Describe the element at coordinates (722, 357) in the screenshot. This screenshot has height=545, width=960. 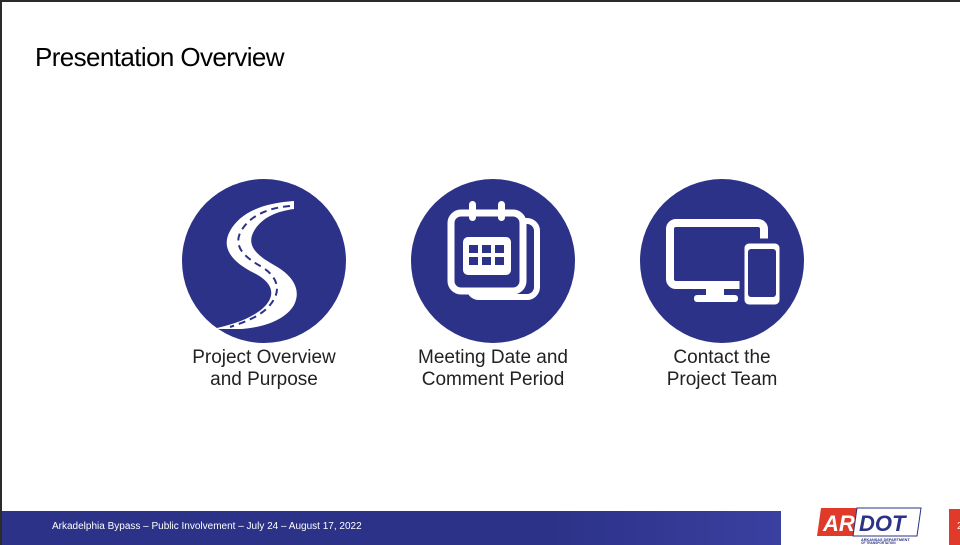
I see `item-label-line1: Contact the` at that location.